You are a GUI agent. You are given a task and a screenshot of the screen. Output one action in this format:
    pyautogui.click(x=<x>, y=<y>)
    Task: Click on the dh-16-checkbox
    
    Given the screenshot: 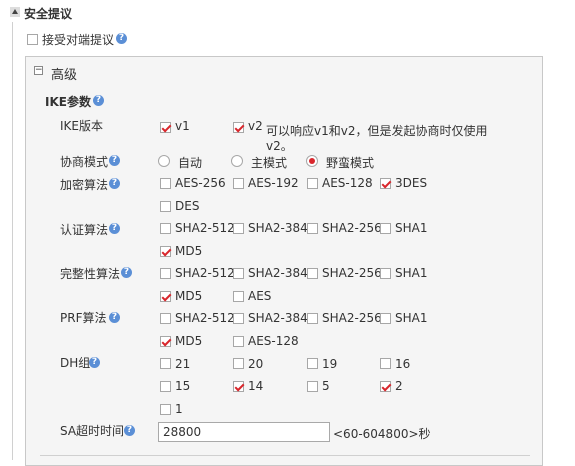 What is the action you would take?
    pyautogui.click(x=385, y=363)
    